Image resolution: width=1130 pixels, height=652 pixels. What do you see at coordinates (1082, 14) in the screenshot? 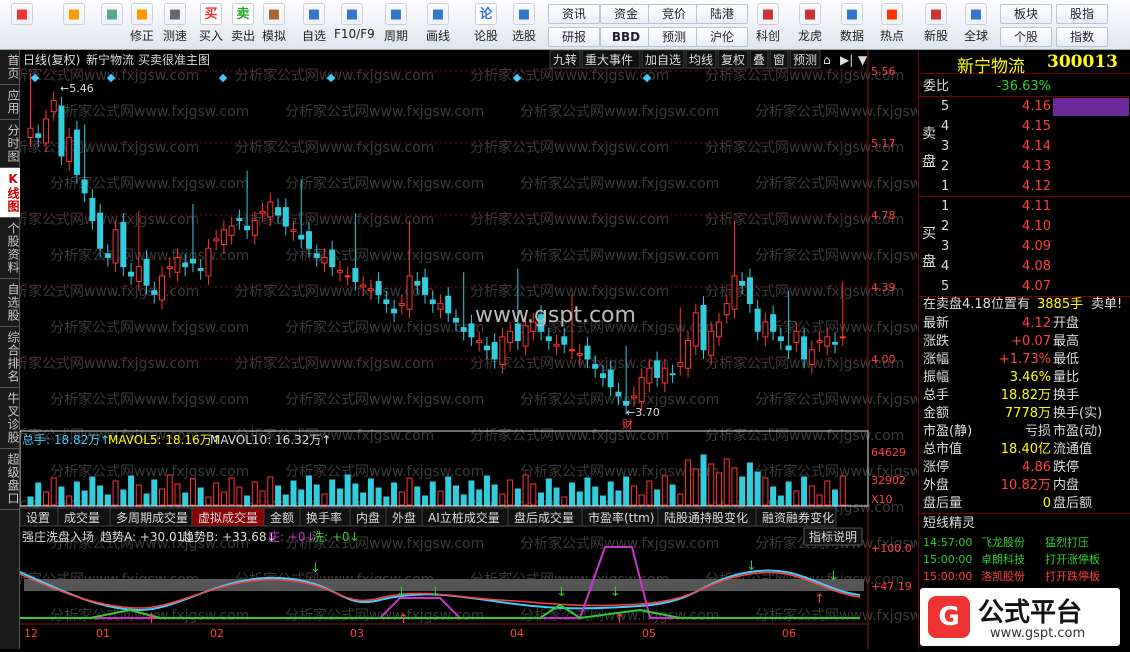
I see `quick-button: 股指` at bounding box center [1082, 14].